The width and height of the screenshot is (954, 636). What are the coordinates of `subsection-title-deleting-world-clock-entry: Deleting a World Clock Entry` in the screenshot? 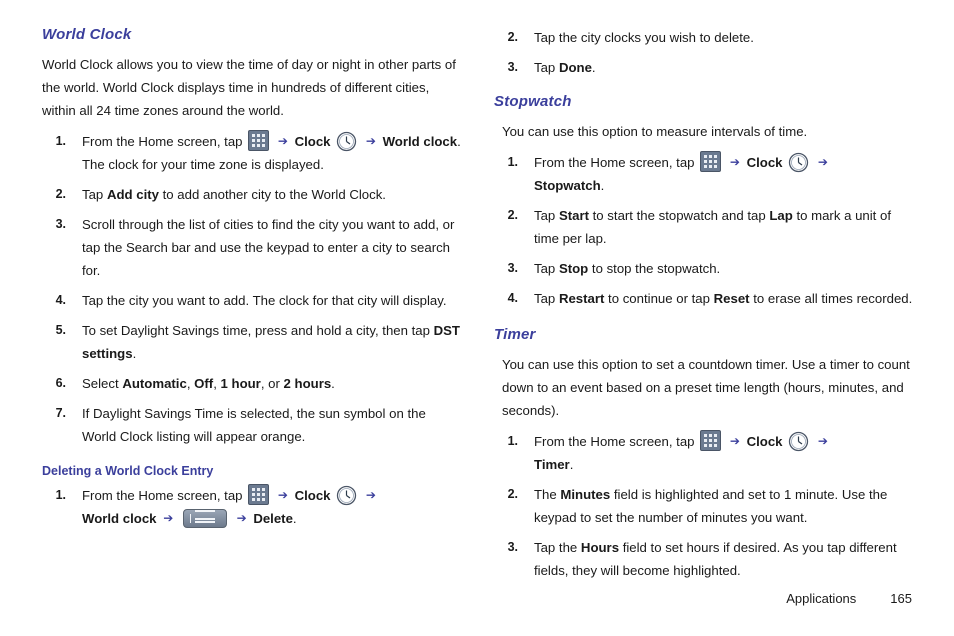 It's located at (128, 471).